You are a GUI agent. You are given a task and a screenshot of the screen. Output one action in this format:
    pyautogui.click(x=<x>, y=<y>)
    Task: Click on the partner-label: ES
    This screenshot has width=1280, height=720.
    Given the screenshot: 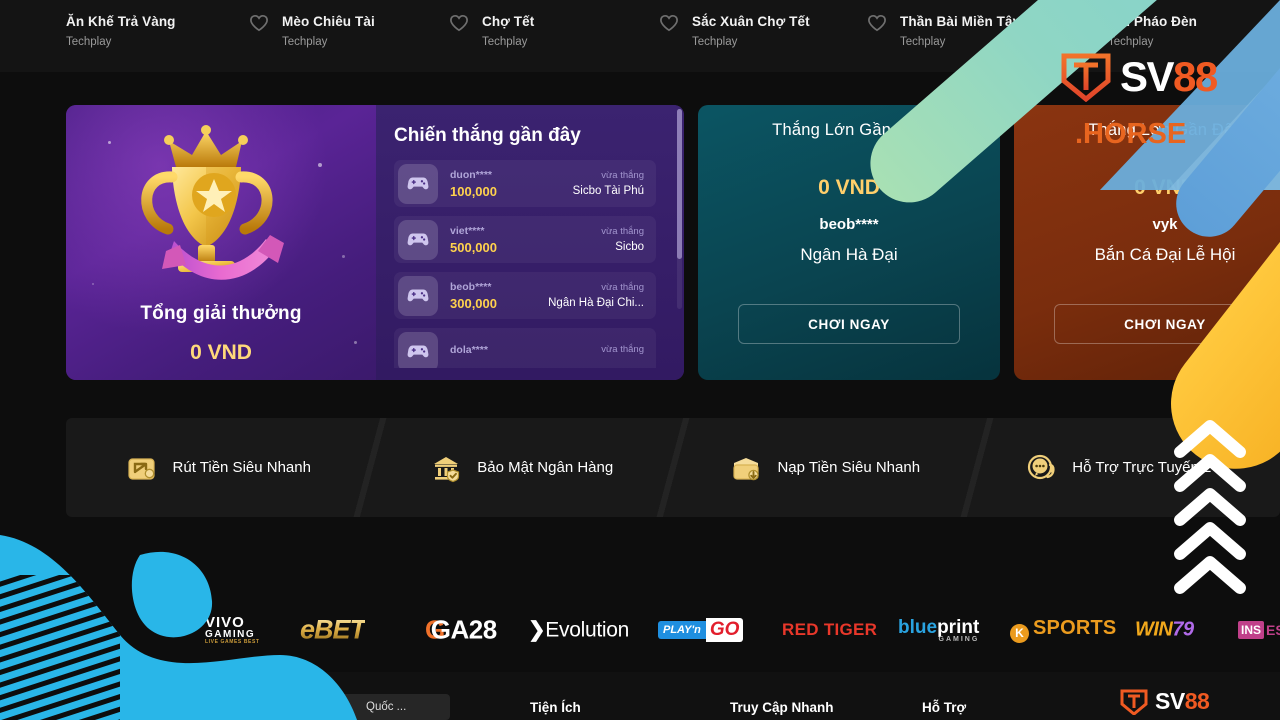 What is the action you would take?
    pyautogui.click(x=1273, y=630)
    